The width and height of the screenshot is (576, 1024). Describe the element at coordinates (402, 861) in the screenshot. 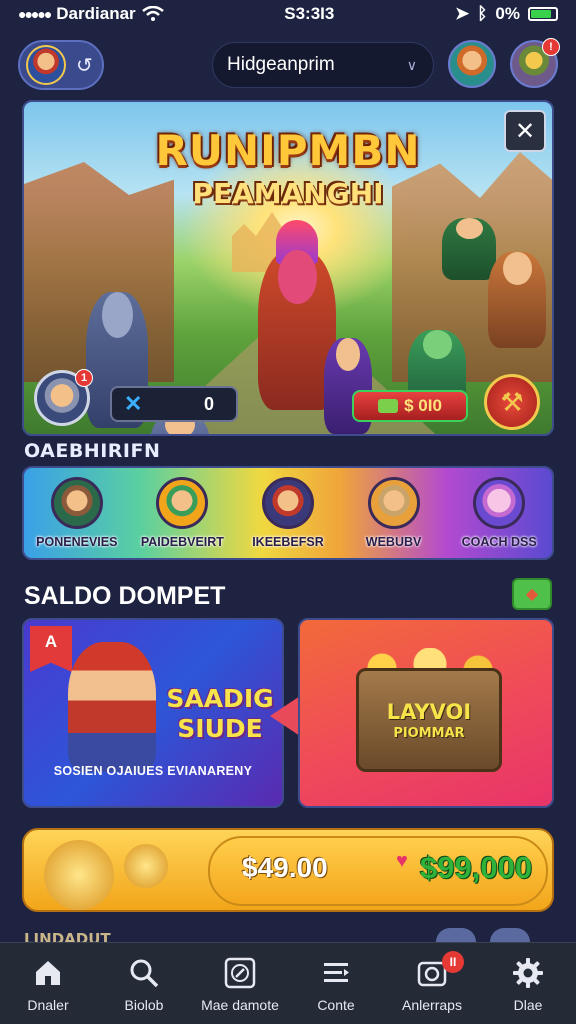

I see `heart-gem-icon: ♥` at that location.